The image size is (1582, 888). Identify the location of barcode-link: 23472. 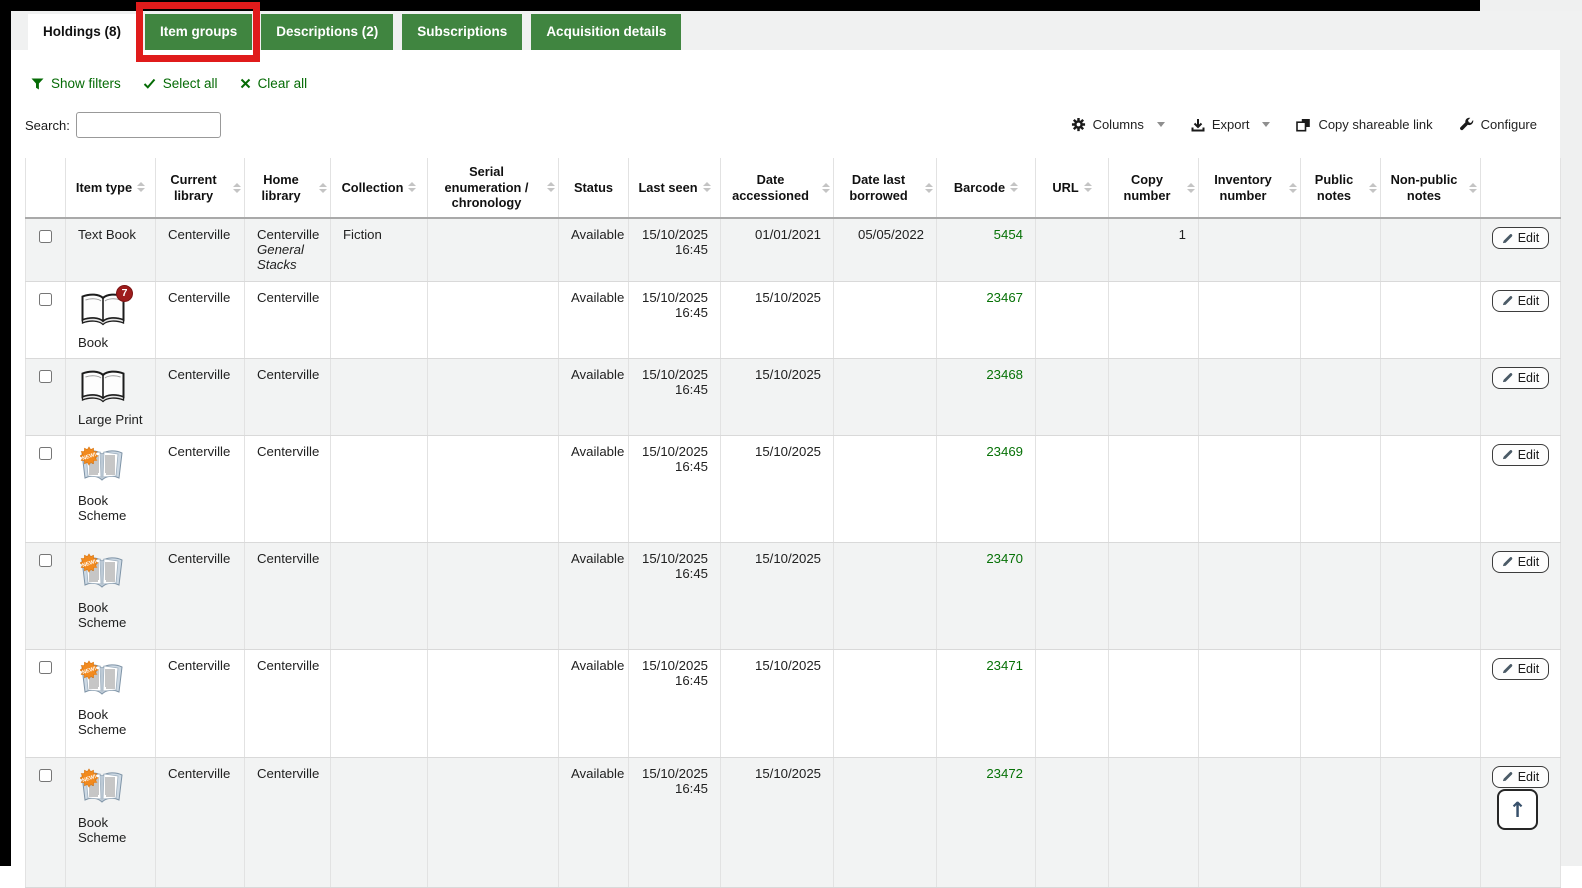
(1004, 773).